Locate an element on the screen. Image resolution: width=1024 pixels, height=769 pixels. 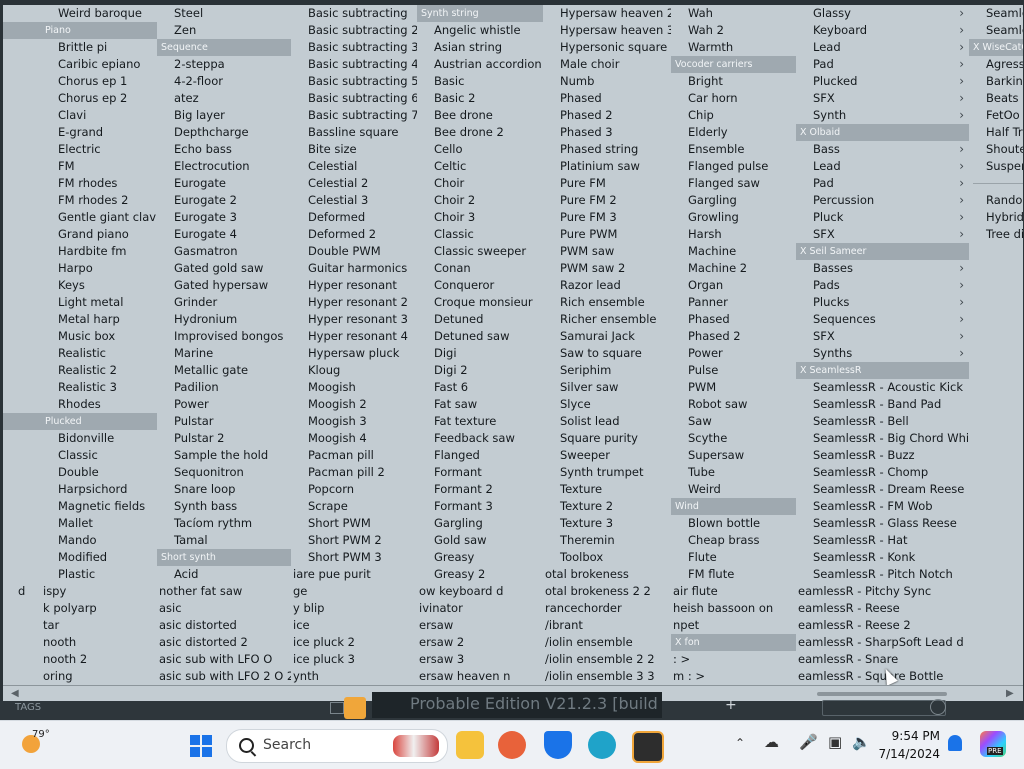
preset-item: PWM saw is located at coordinates (607, 251).